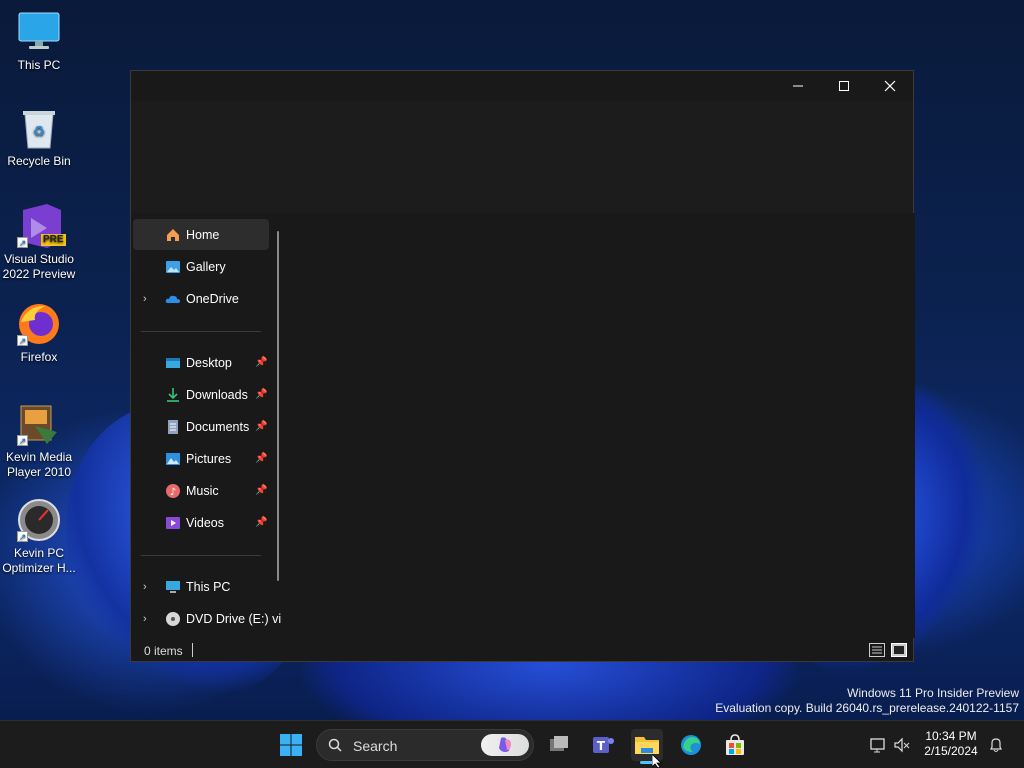 Image resolution: width=1024 pixels, height=768 pixels. What do you see at coordinates (173, 362) in the screenshot?
I see `desktop-icon` at bounding box center [173, 362].